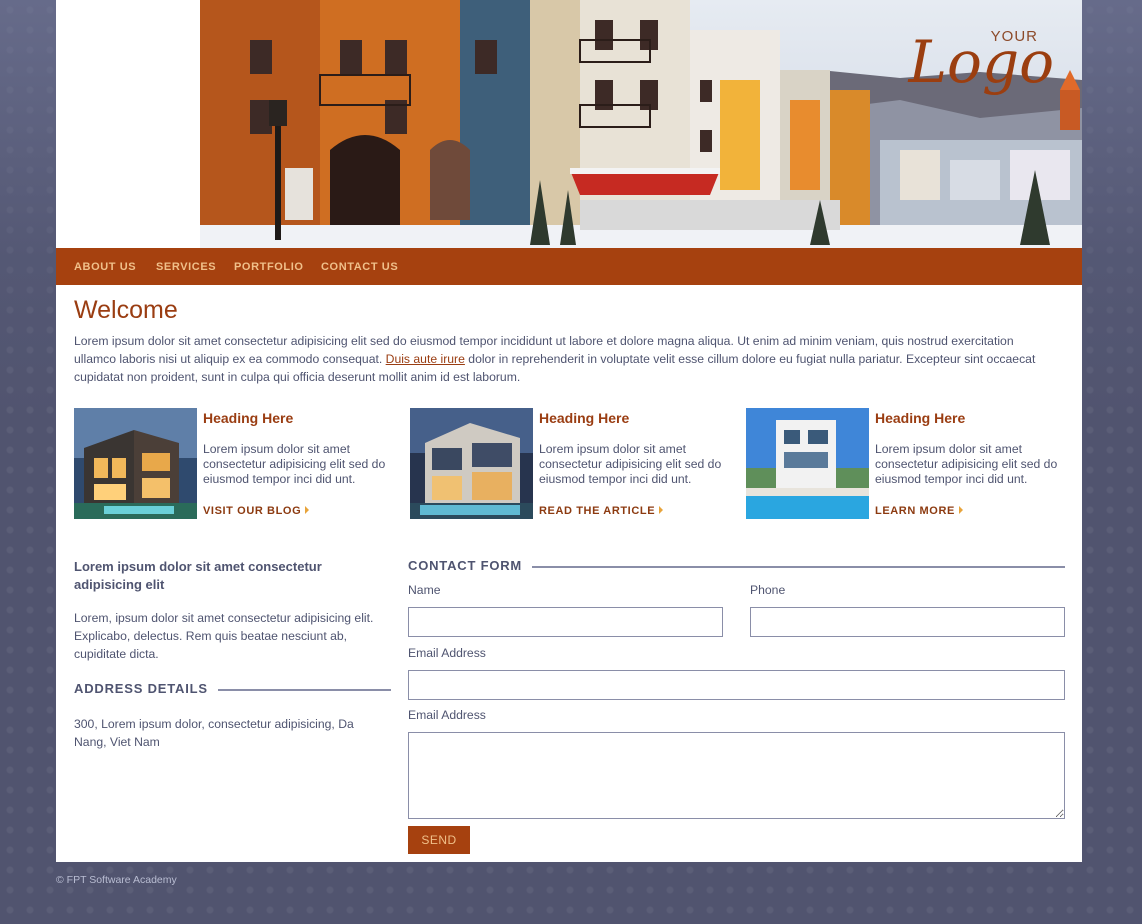 Image resolution: width=1142 pixels, height=924 pixels. I want to click on read-article-label: READ THE ARTICLE, so click(597, 511).